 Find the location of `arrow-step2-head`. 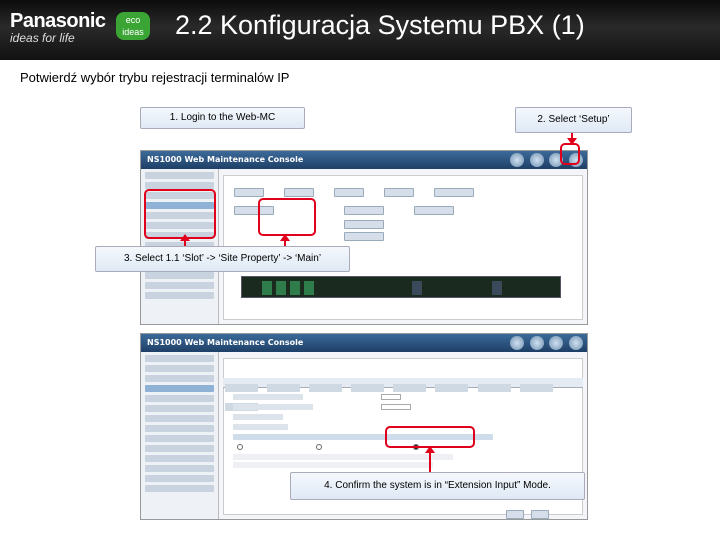

arrow-step2-head is located at coordinates (572, 141).